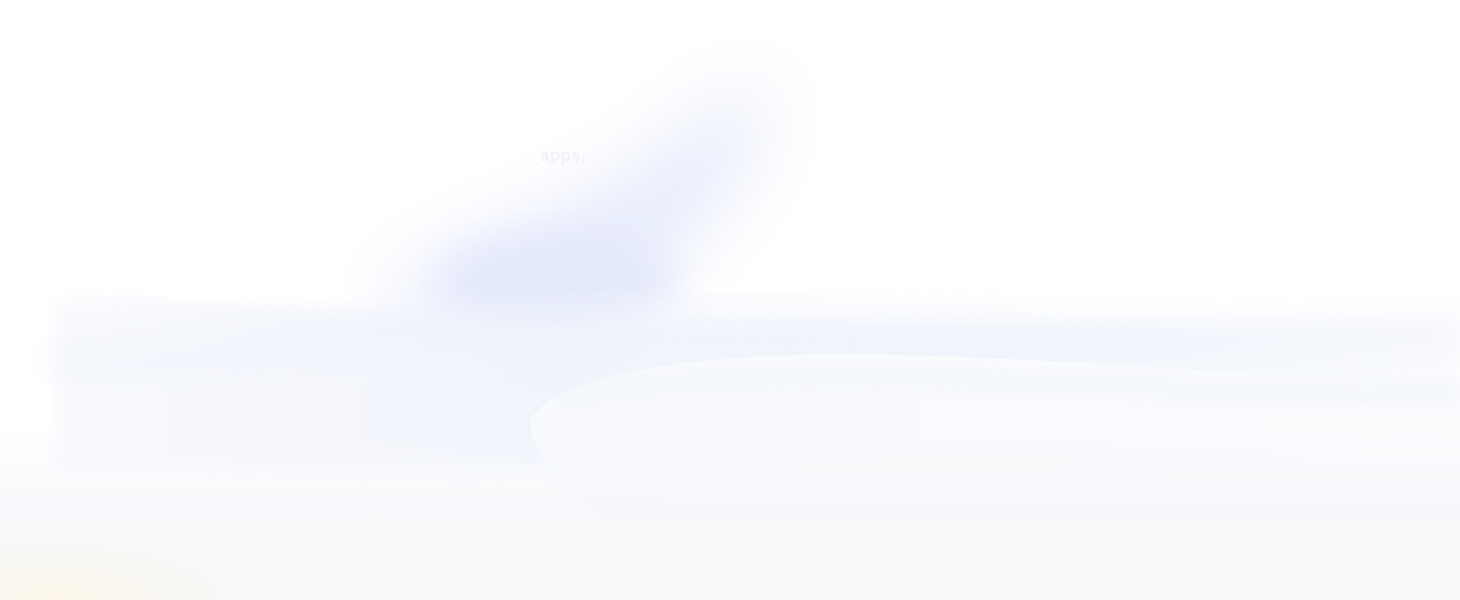 The width and height of the screenshot is (1460, 600). Describe the element at coordinates (130, 565) in the screenshot. I see `warm-corner-glow` at that location.